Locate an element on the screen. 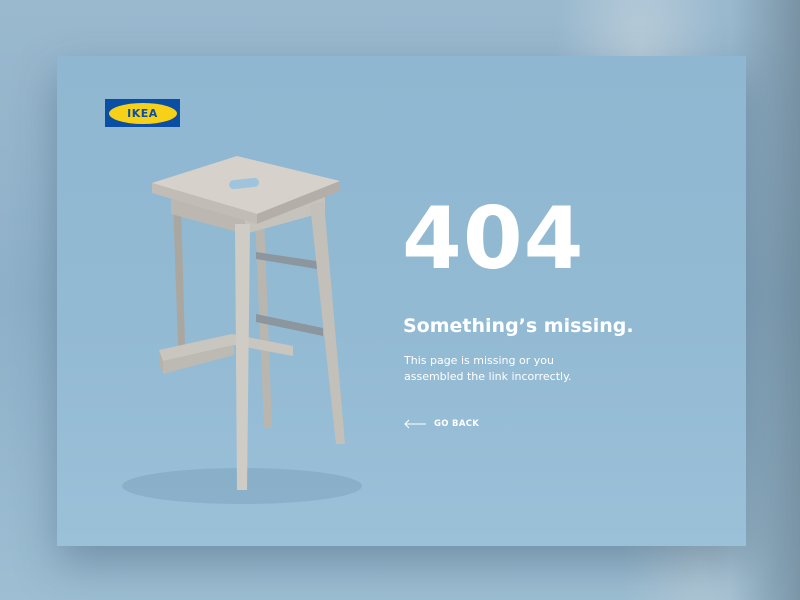 This screenshot has width=800, height=600. description-line: This page is missing or you is located at coordinates (479, 360).